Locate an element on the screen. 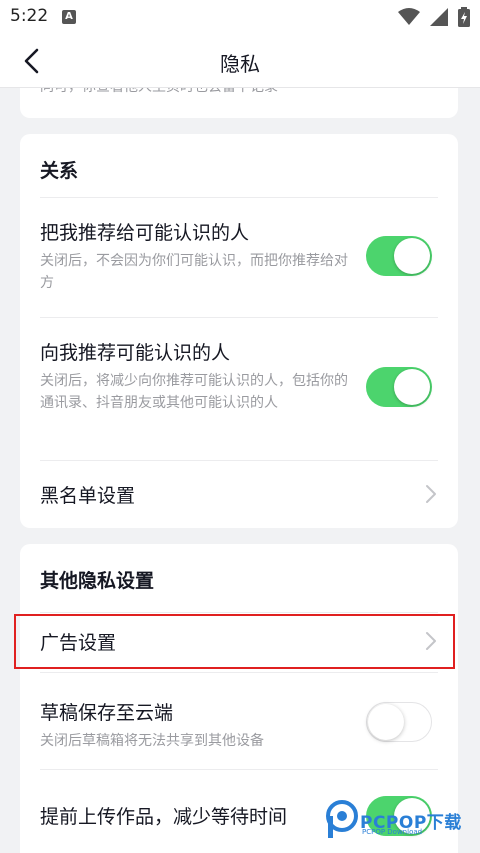  signal-icon is located at coordinates (439, 17).